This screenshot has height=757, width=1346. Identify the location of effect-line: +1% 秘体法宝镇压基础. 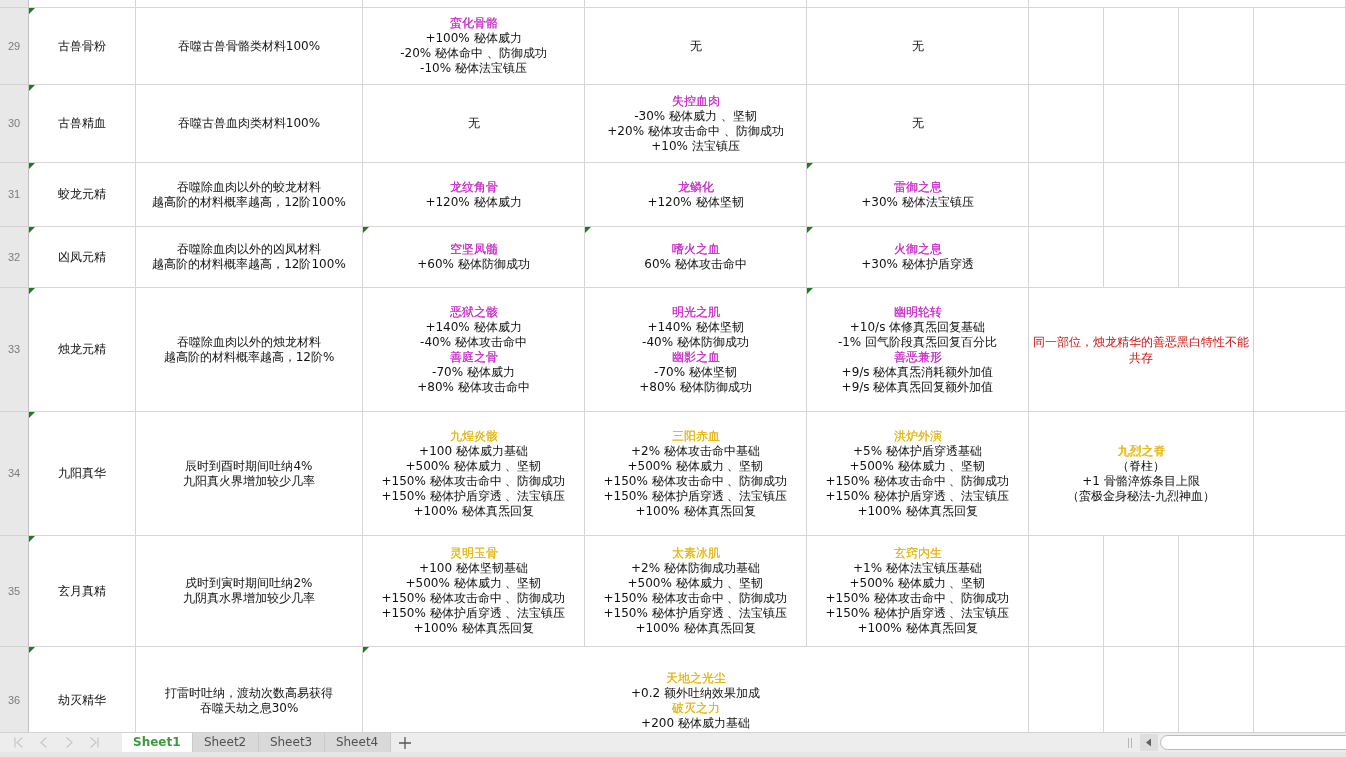
(917, 568).